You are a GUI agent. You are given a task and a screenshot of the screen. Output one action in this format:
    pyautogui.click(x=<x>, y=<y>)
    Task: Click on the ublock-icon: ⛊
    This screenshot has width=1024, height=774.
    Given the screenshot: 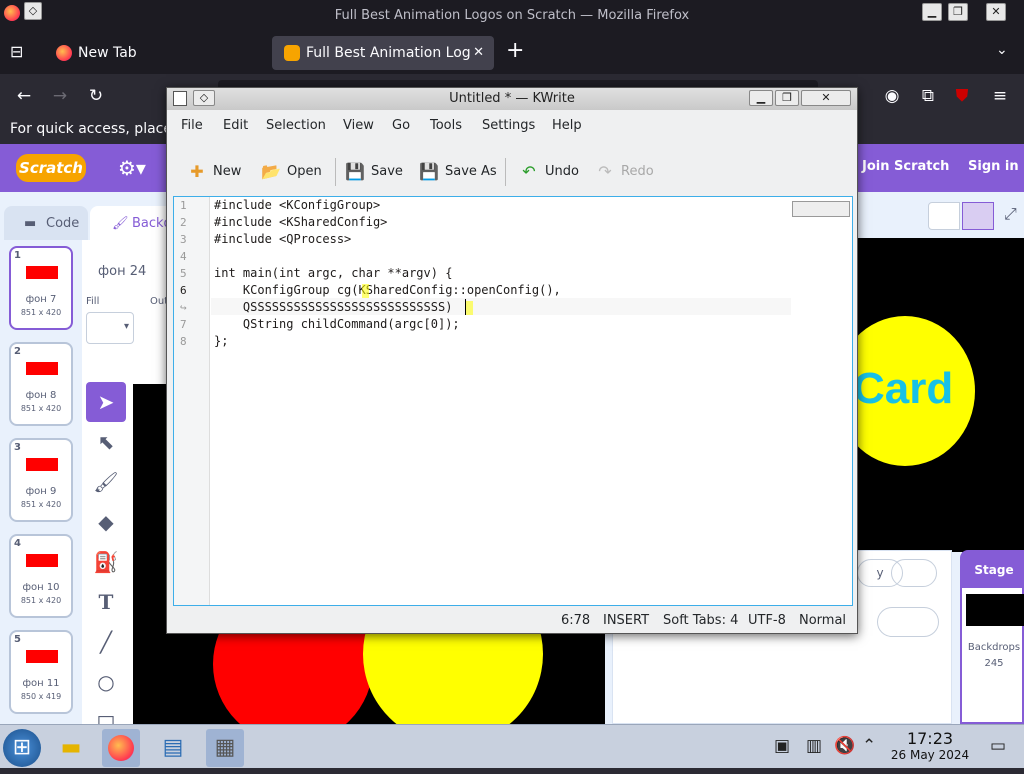 What is the action you would take?
    pyautogui.click(x=962, y=96)
    